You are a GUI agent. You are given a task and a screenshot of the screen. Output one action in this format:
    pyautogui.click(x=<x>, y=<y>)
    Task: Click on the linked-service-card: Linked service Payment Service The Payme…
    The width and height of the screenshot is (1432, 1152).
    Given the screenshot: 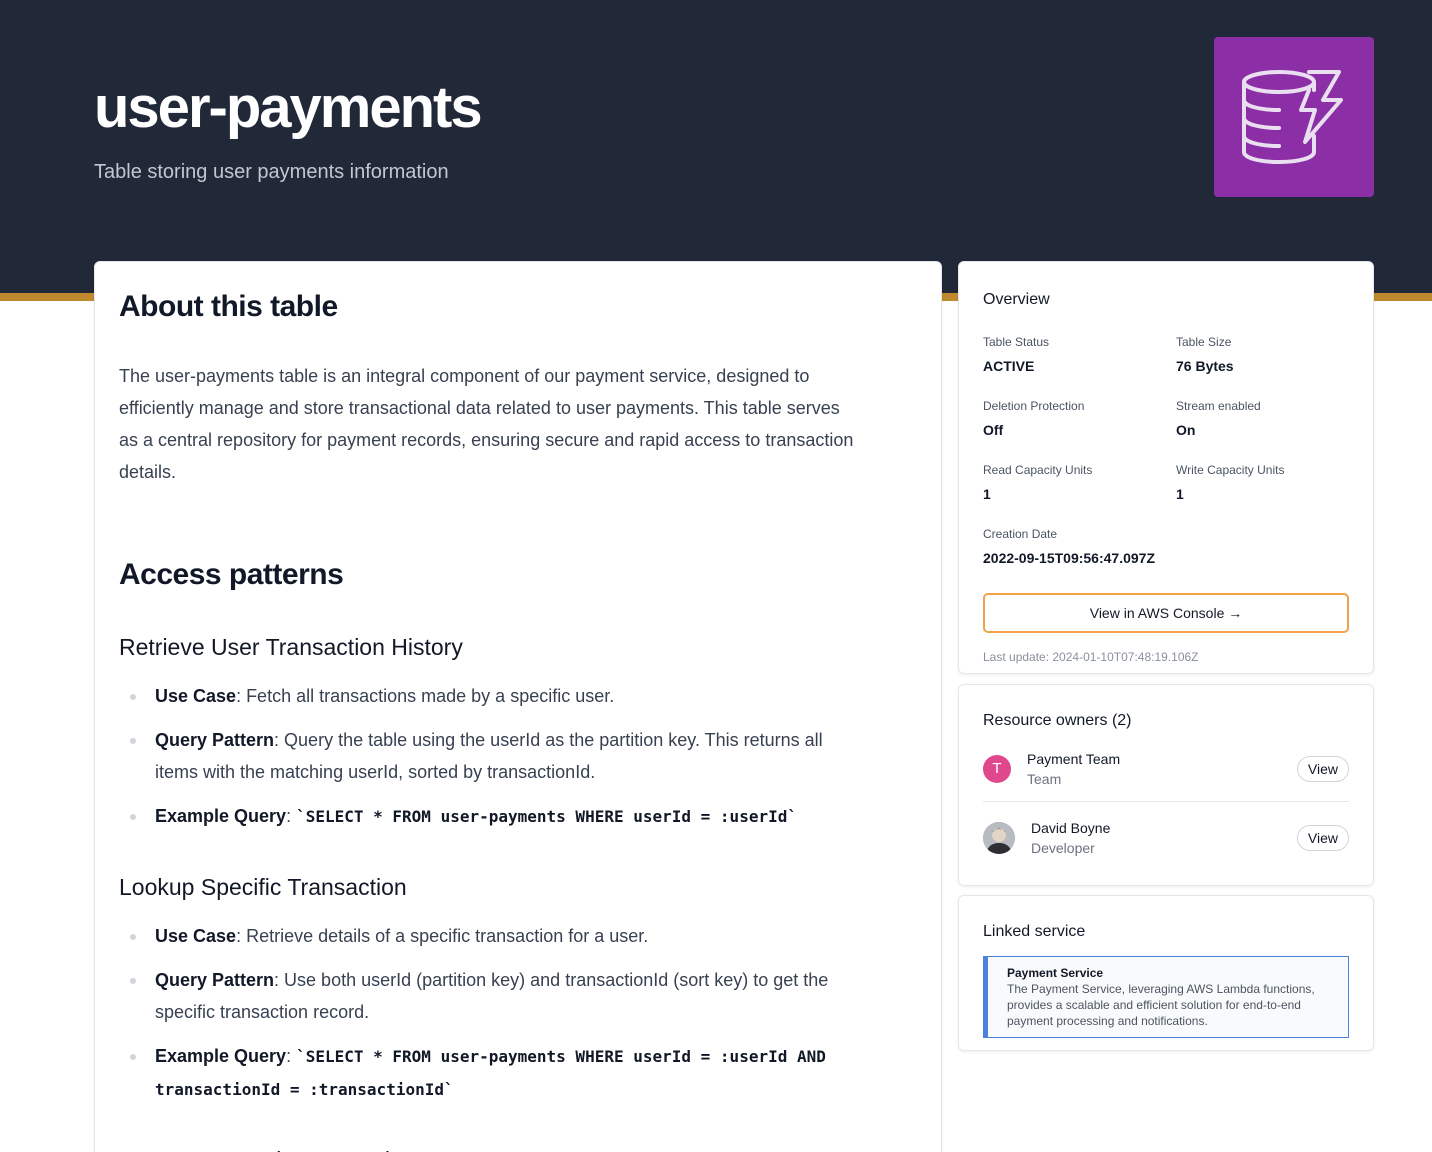 What is the action you would take?
    pyautogui.click(x=1166, y=973)
    